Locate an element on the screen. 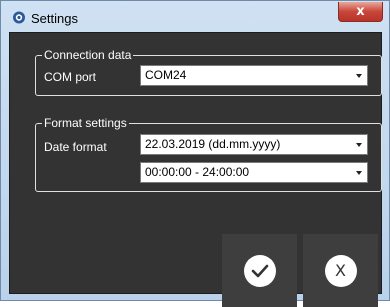 The width and height of the screenshot is (390, 307). checkmark-icon is located at coordinates (259, 270).